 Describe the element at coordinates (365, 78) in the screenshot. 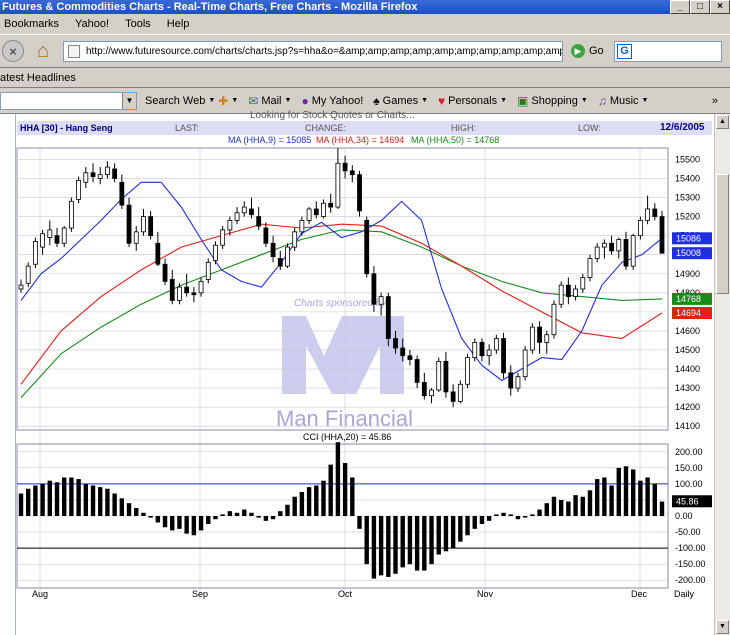

I see `headlines-bar: atest Headlines` at that location.